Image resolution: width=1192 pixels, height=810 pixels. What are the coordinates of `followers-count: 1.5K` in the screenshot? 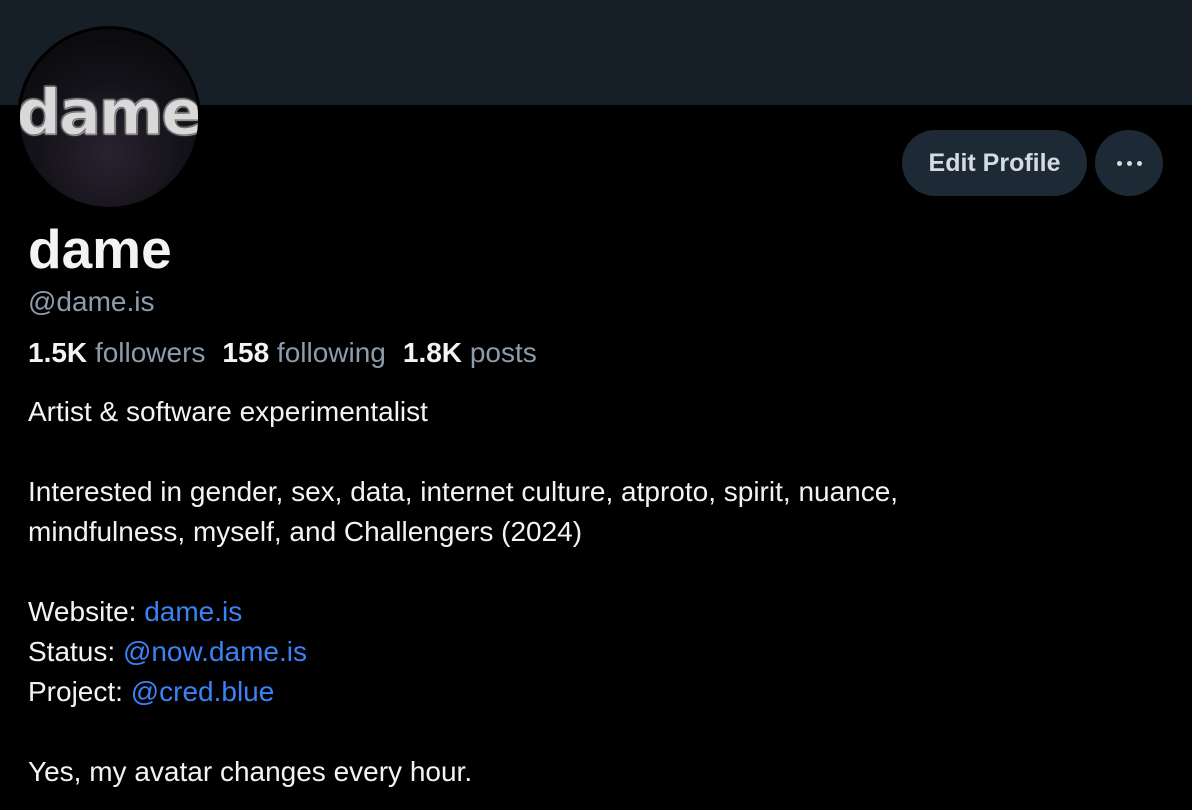 It's located at (58, 352).